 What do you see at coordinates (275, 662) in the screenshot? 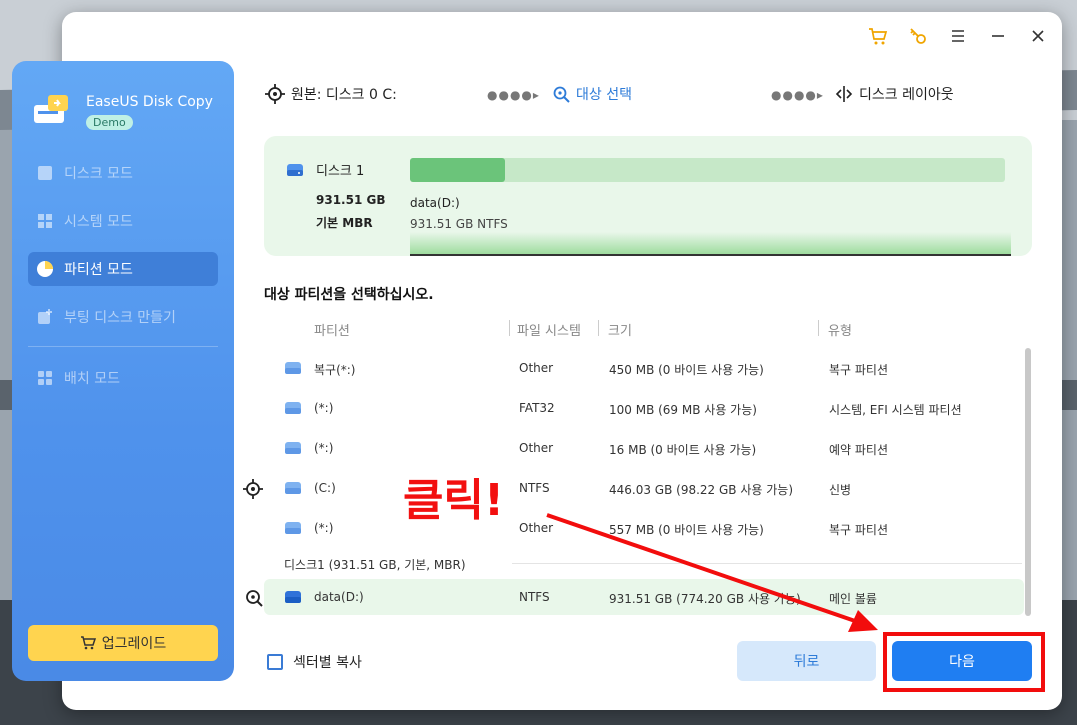
I see `sector-copy-checkbox` at bounding box center [275, 662].